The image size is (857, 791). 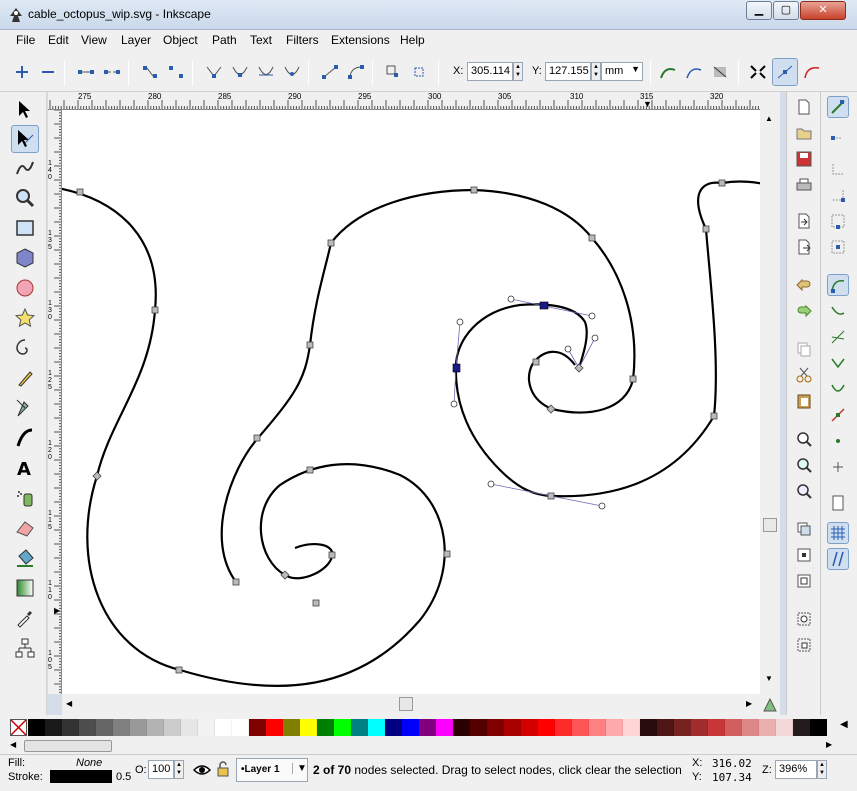 I want to click on ungroup-icon, so click(x=804, y=645).